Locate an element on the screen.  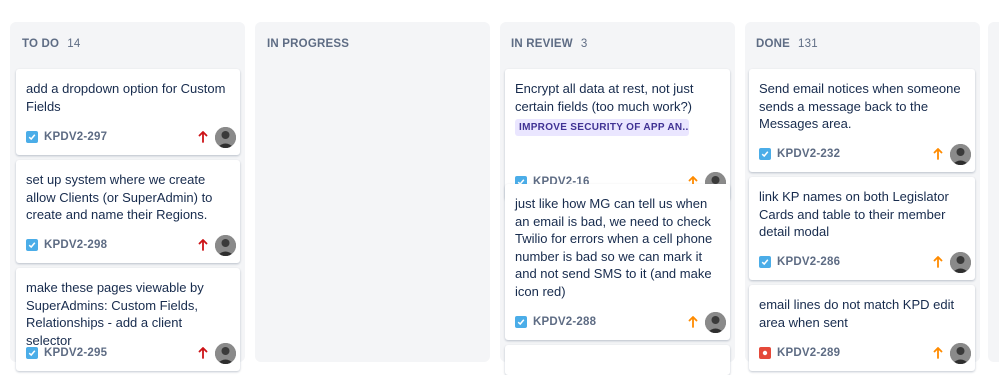
column-title: IN REVIEW is located at coordinates (542, 44).